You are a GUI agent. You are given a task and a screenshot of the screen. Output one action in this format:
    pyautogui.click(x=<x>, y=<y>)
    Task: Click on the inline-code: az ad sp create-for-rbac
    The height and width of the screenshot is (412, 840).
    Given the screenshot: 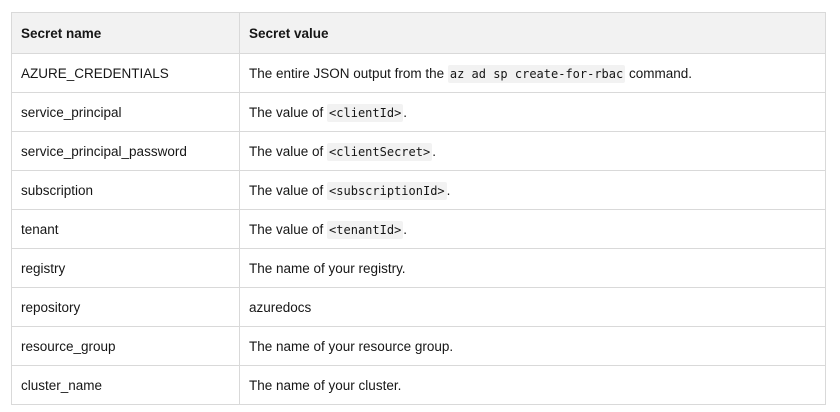 What is the action you would take?
    pyautogui.click(x=536, y=73)
    